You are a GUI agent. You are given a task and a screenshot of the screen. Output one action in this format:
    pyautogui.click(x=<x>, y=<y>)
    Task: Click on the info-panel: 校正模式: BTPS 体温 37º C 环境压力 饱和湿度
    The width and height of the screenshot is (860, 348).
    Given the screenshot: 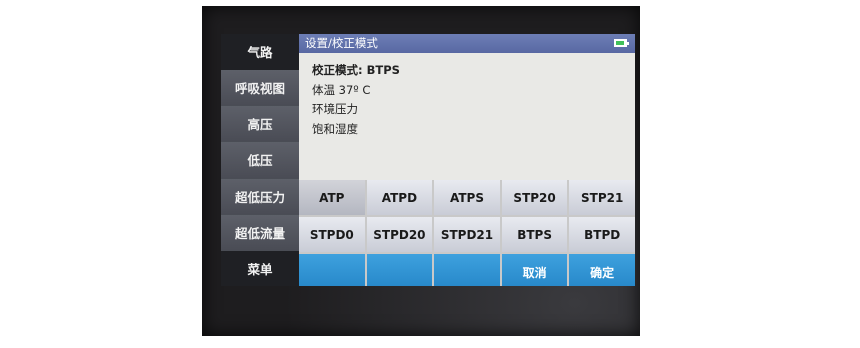 What is the action you would take?
    pyautogui.click(x=467, y=96)
    